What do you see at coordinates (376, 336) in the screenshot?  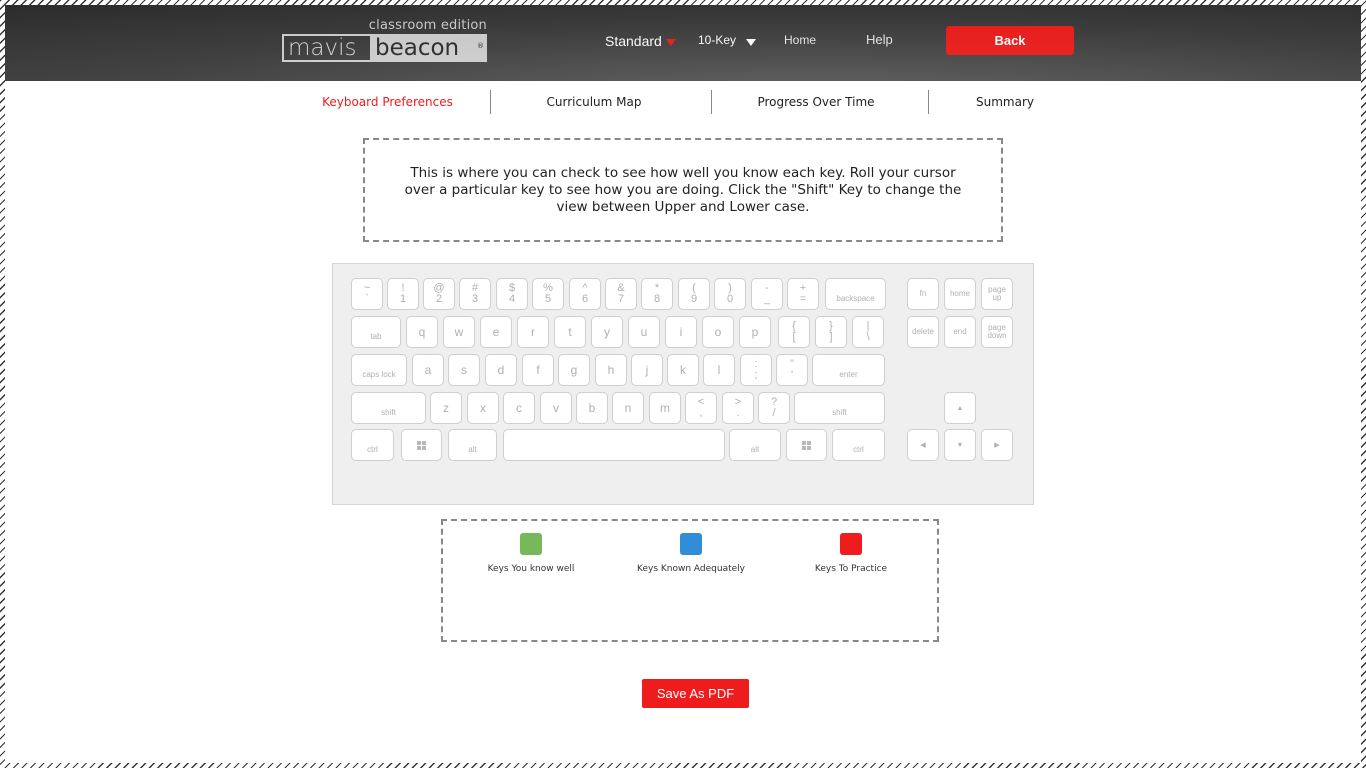 I see `key-label: tab` at bounding box center [376, 336].